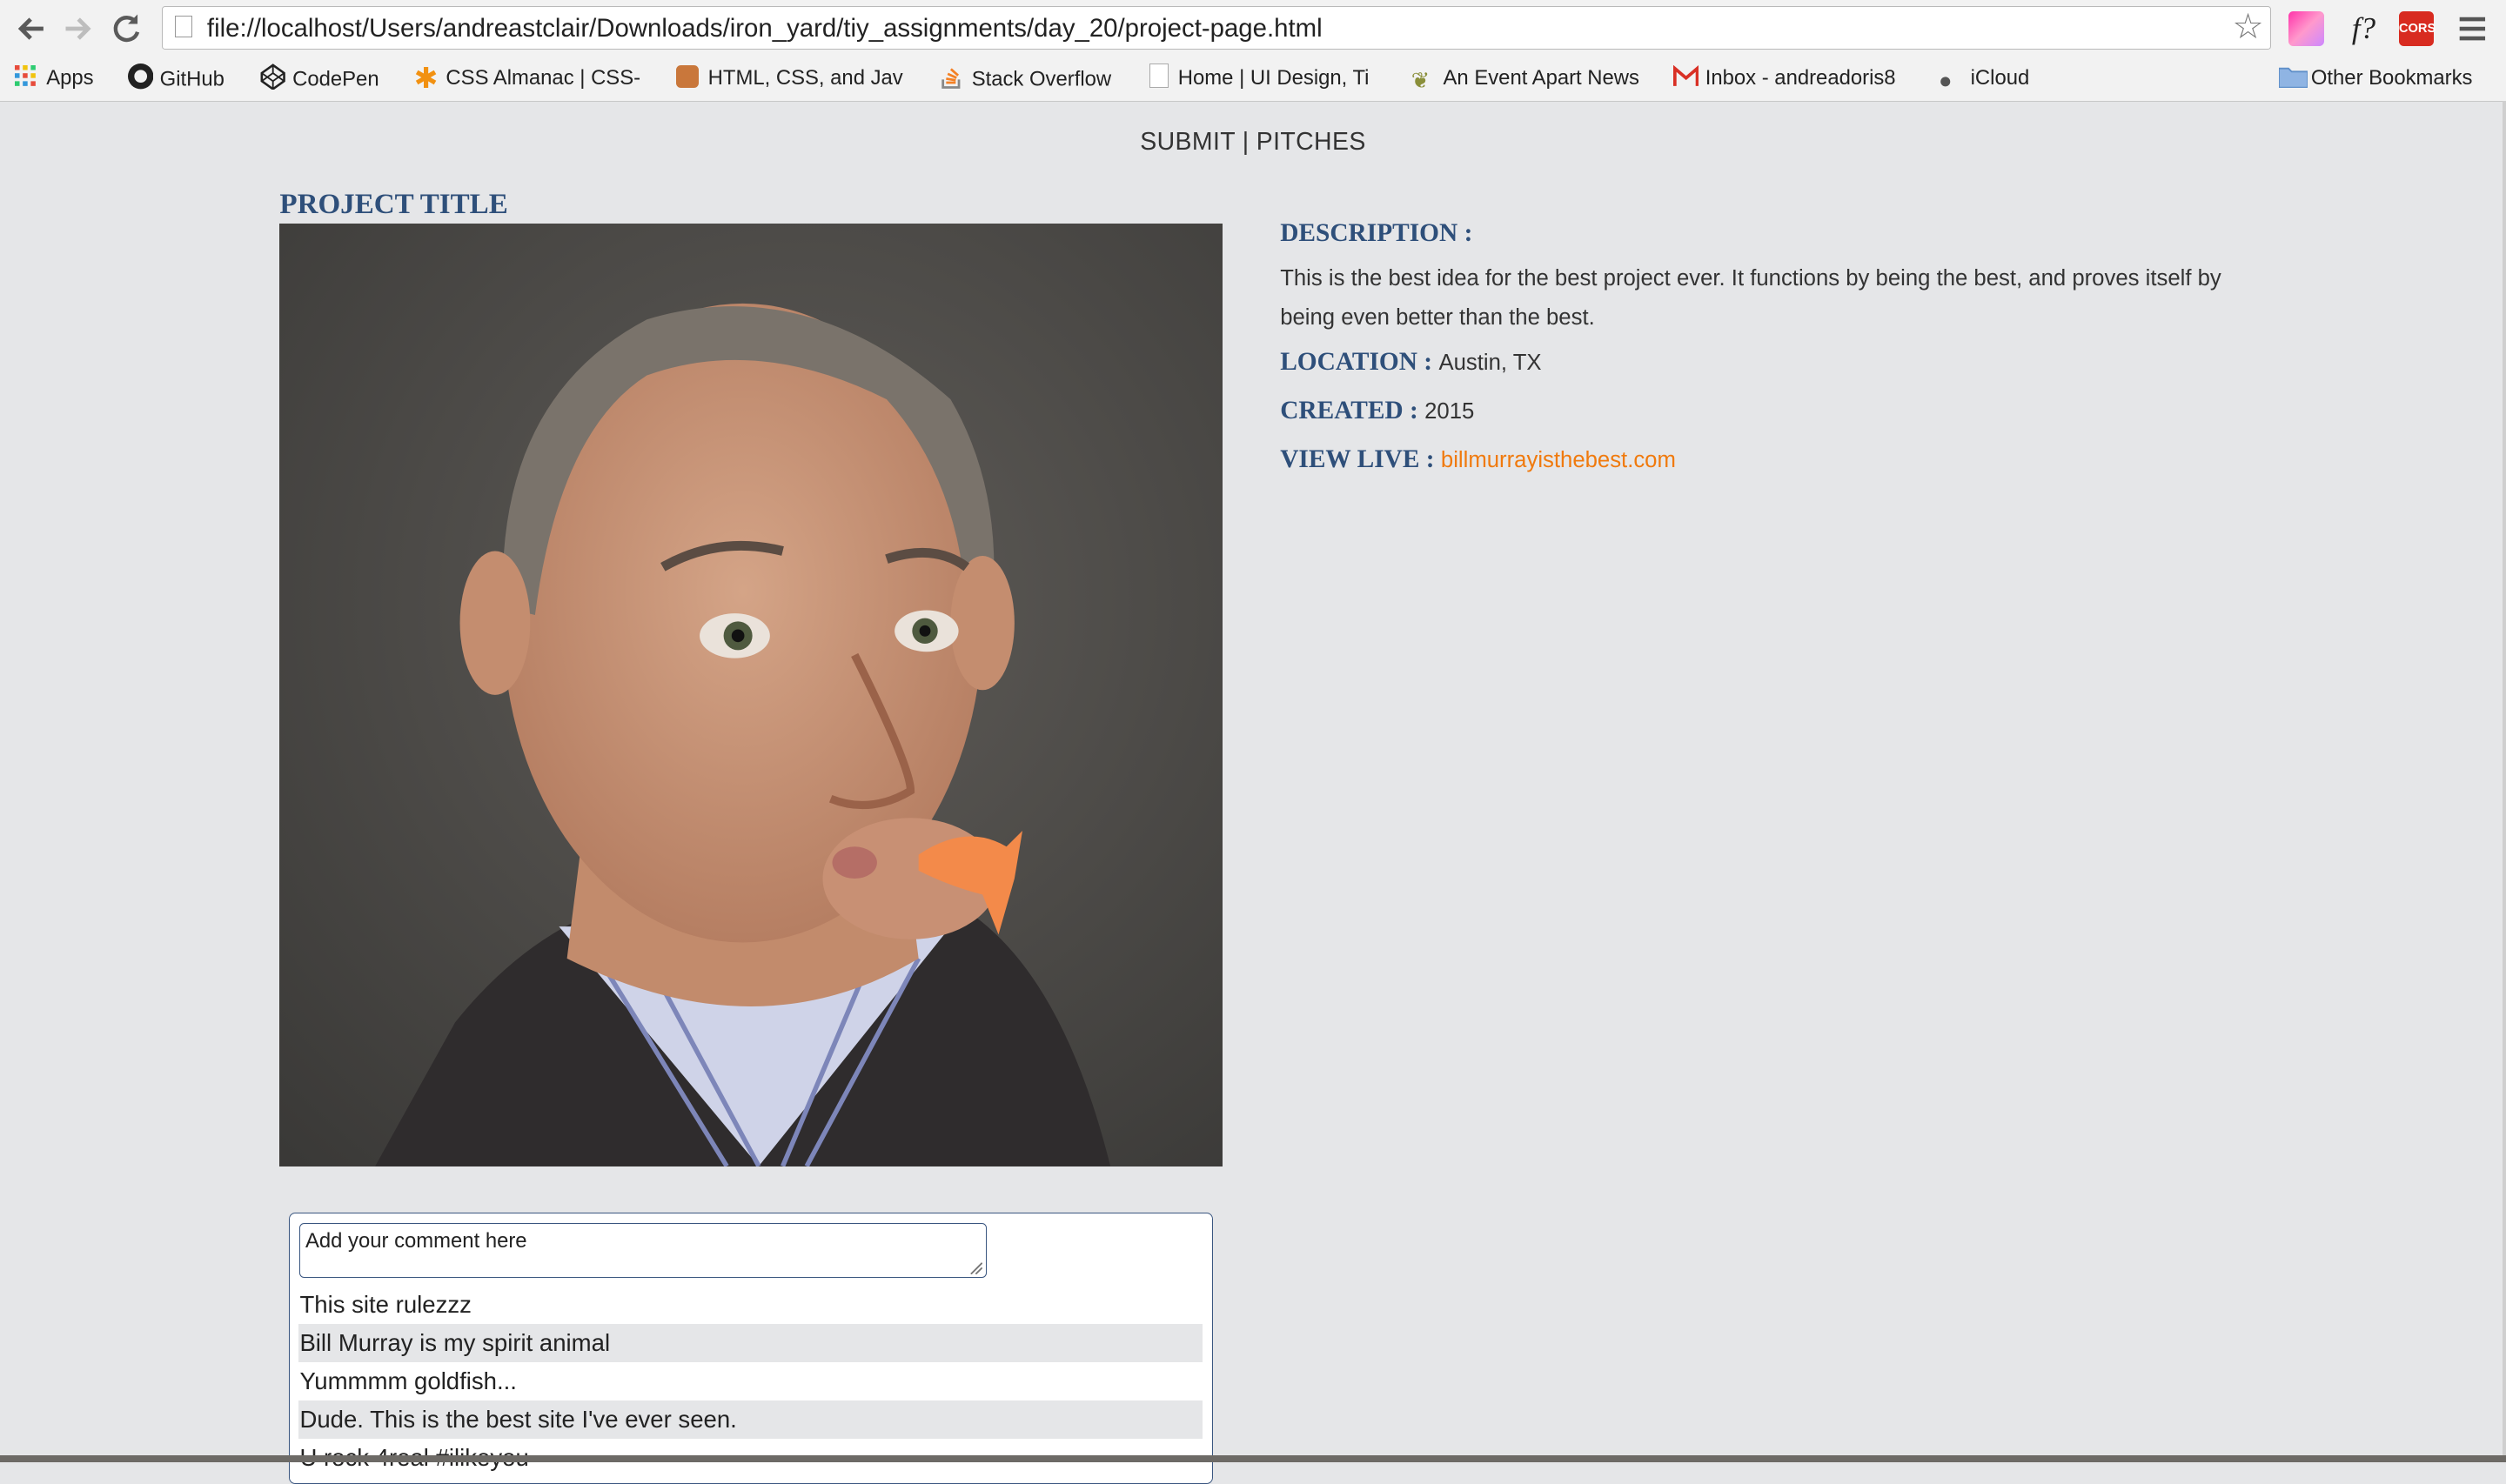  I want to click on apple-icon: ●, so click(1946, 81).